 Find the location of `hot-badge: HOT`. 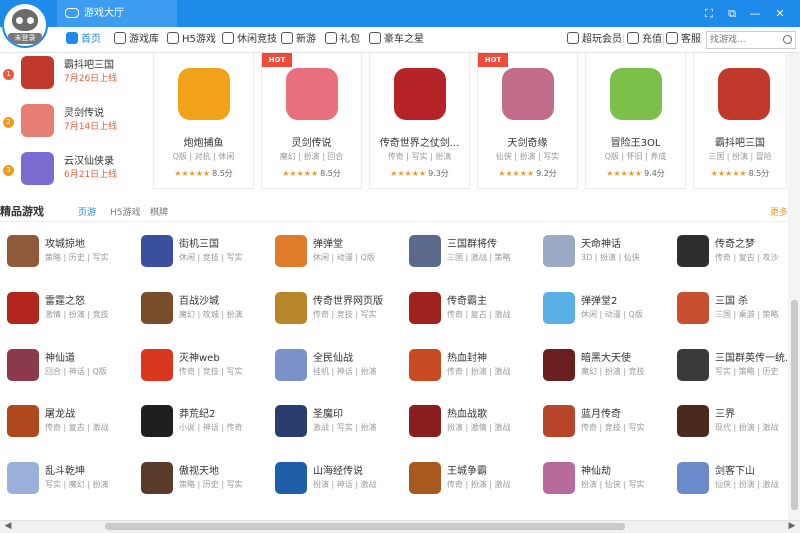

hot-badge: HOT is located at coordinates (277, 60).